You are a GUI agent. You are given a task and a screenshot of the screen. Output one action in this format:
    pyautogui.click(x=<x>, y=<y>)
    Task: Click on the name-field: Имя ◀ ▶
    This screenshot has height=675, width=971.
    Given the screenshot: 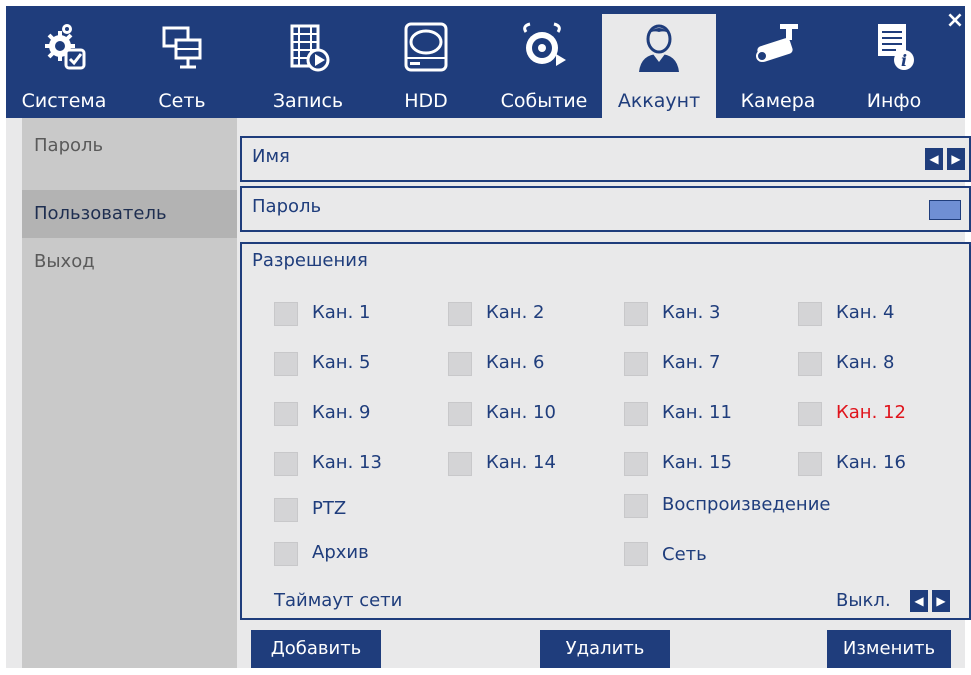 What is the action you would take?
    pyautogui.click(x=605, y=159)
    